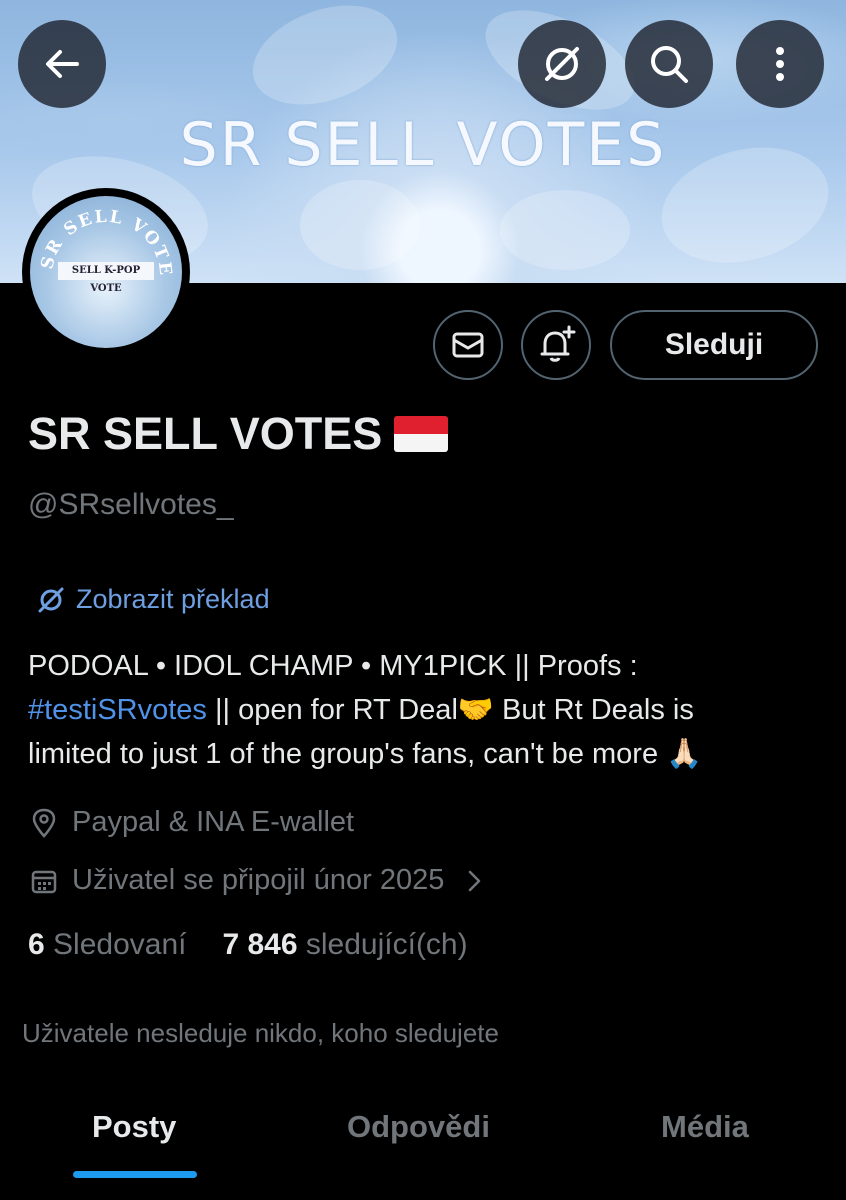  I want to click on search-button, so click(669, 64).